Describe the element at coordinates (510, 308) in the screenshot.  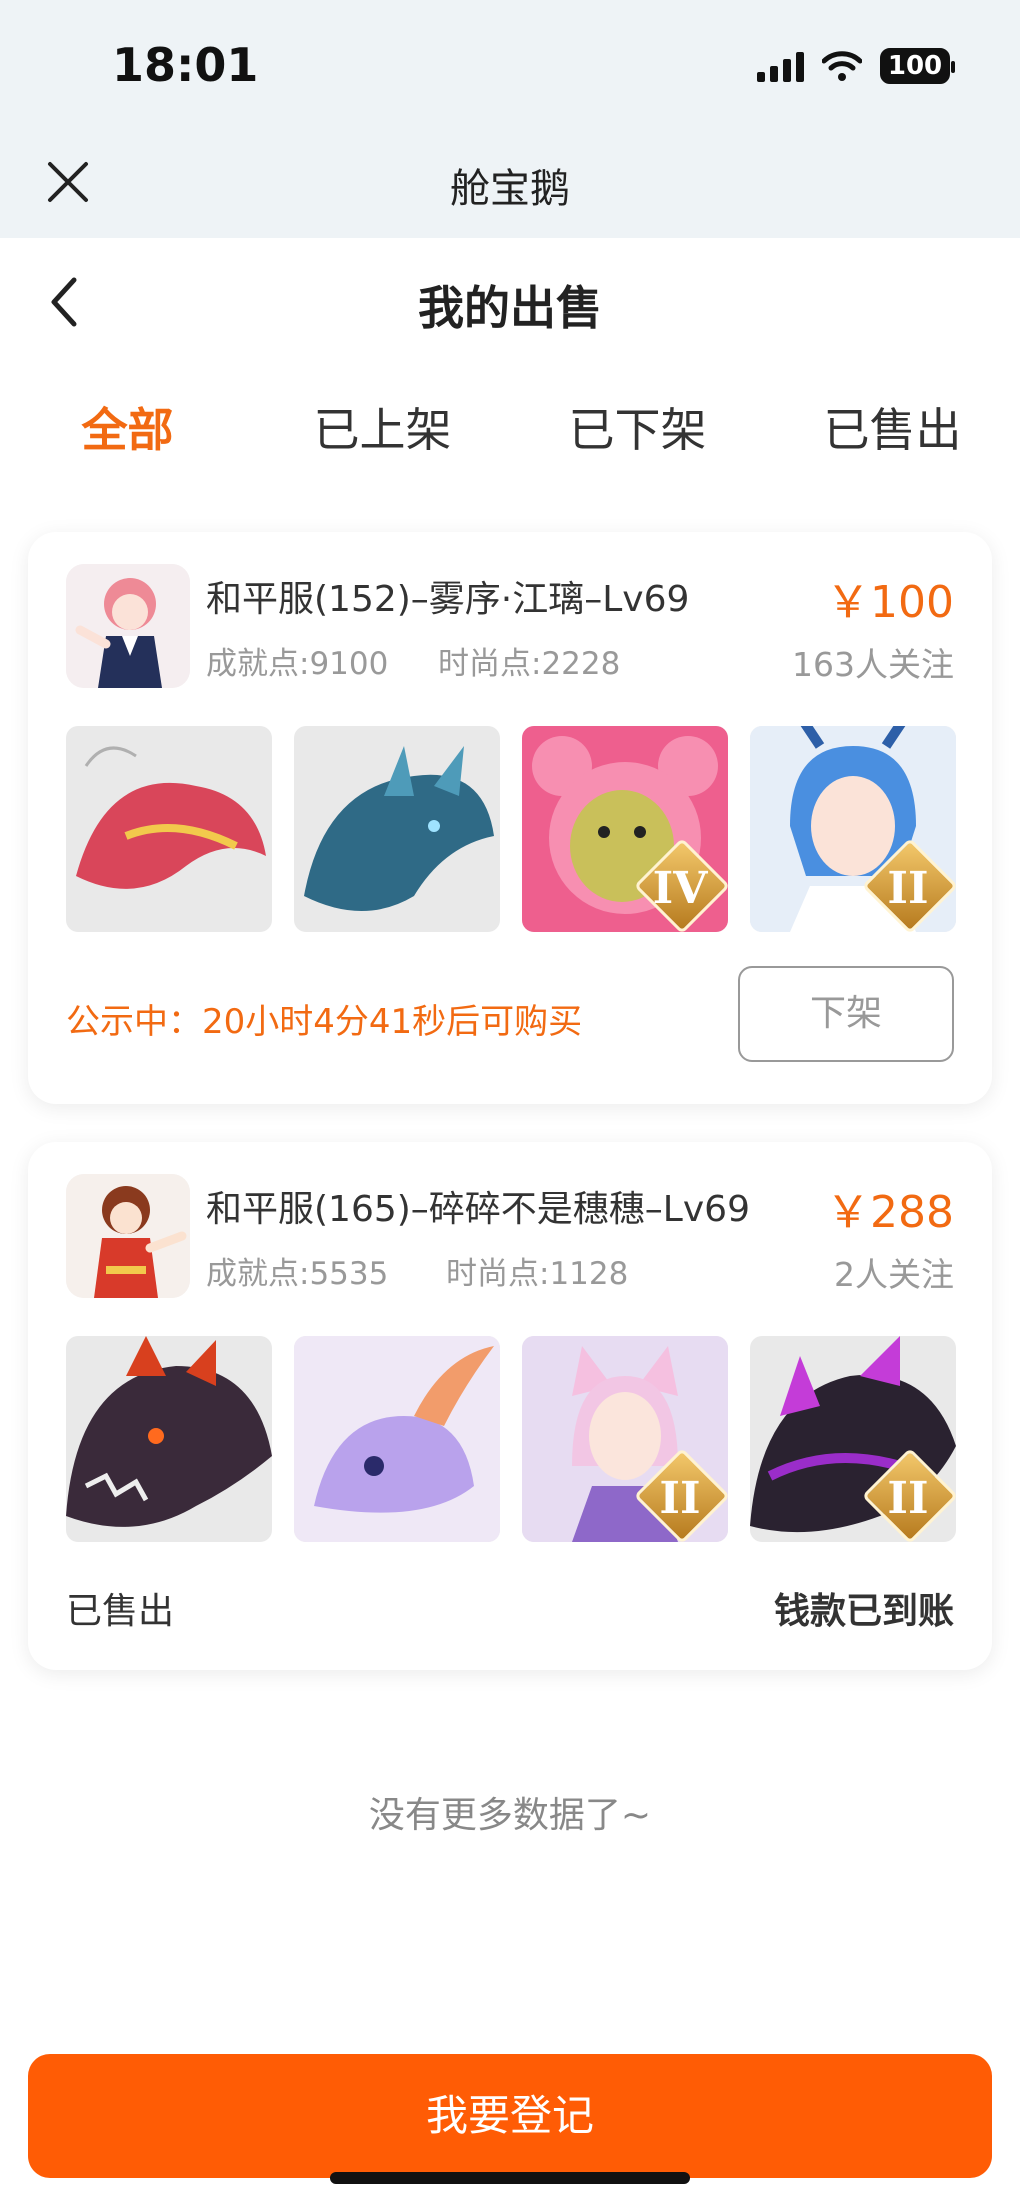
I see `page-title: 我的出售` at that location.